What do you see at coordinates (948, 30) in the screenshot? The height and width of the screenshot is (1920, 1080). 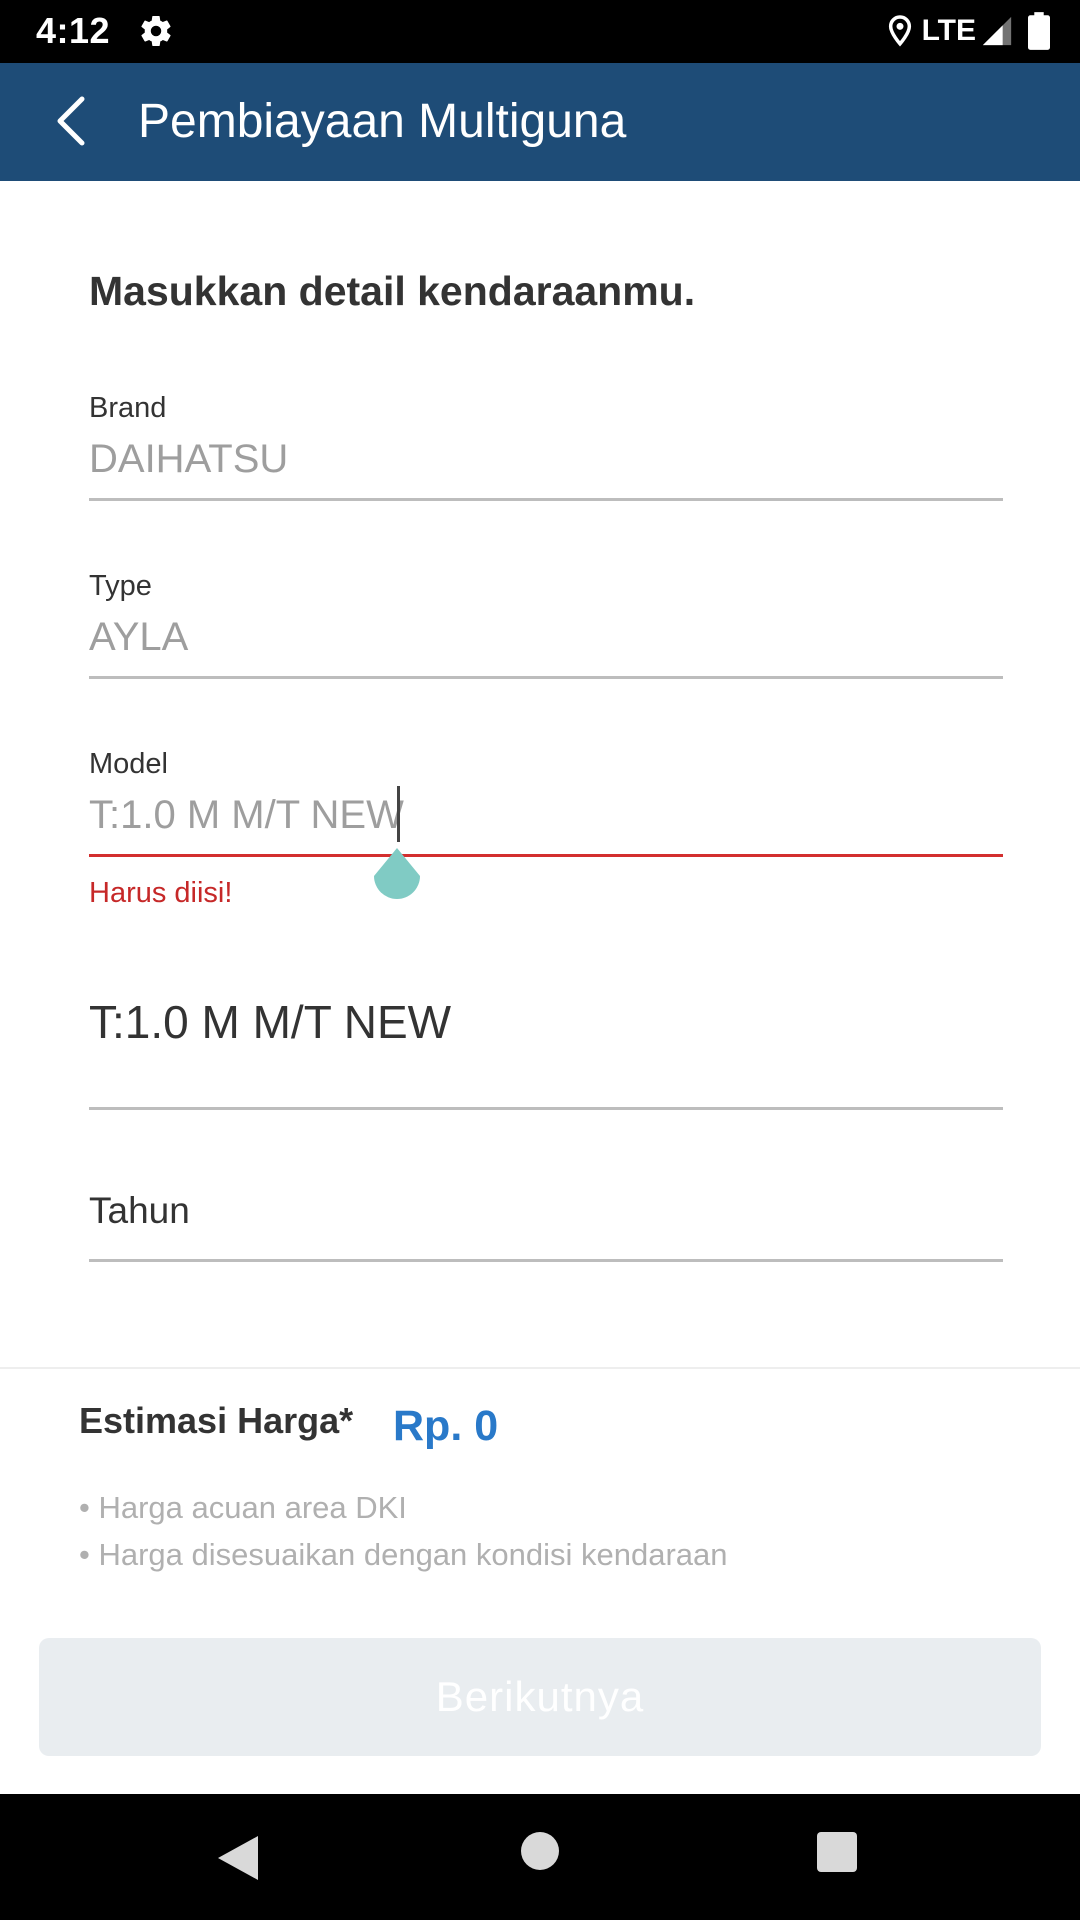 I see `network-type: LTE` at bounding box center [948, 30].